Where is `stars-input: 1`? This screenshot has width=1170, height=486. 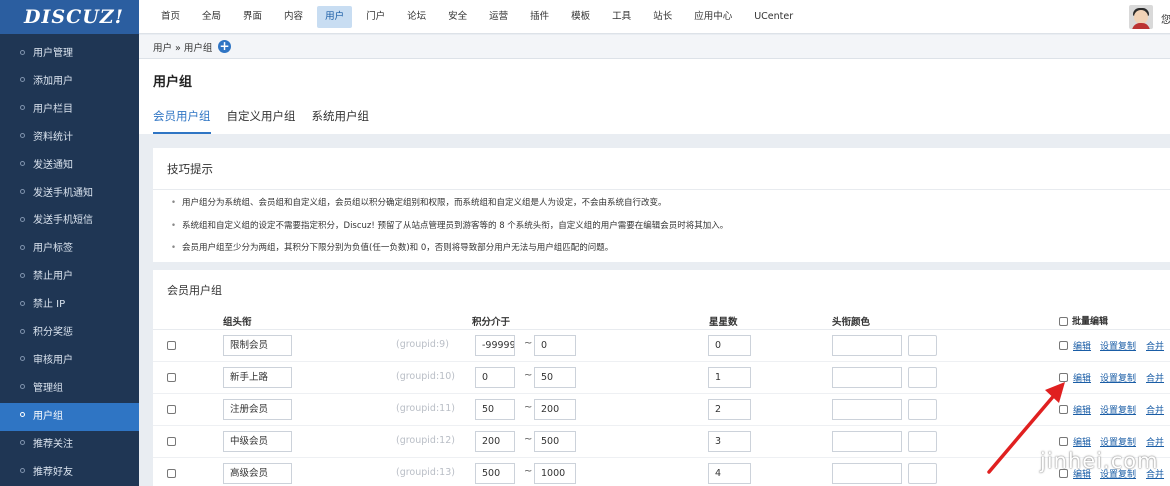 stars-input: 1 is located at coordinates (729, 377).